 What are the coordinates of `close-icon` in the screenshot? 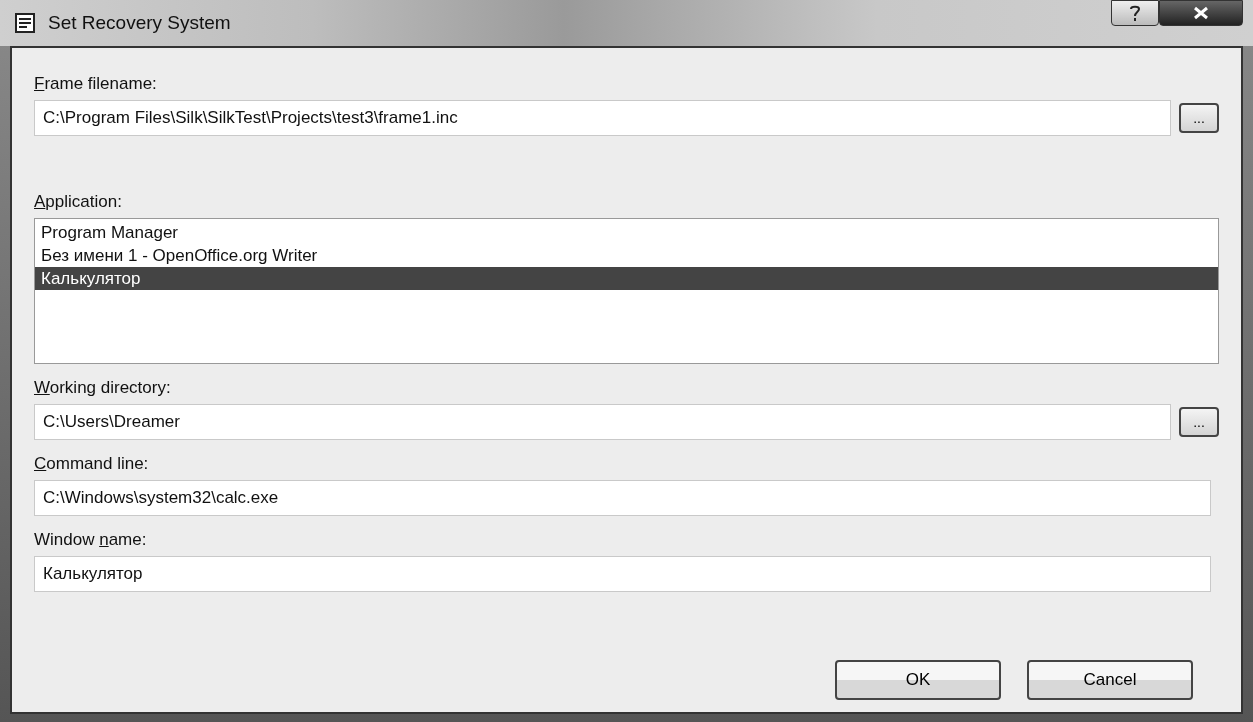 It's located at (1201, 13).